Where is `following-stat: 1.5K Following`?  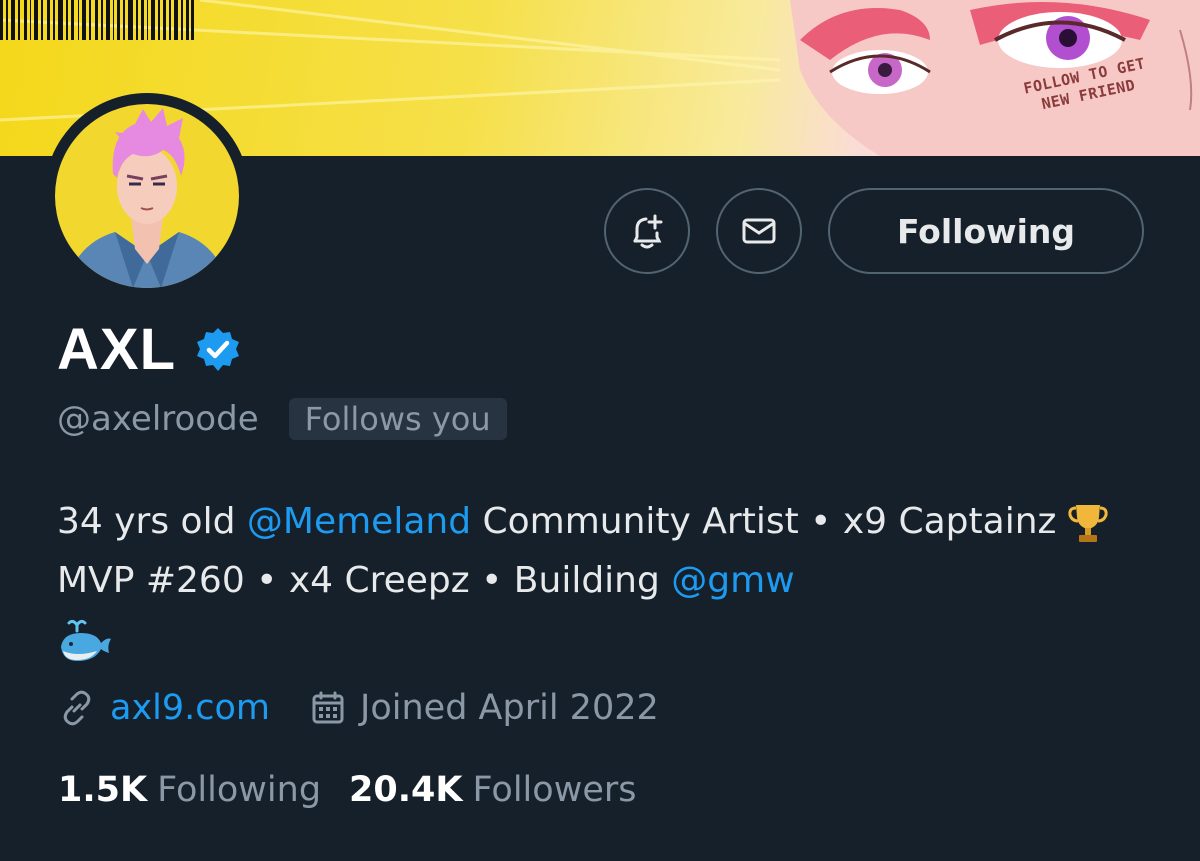 following-stat: 1.5K Following is located at coordinates (189, 790).